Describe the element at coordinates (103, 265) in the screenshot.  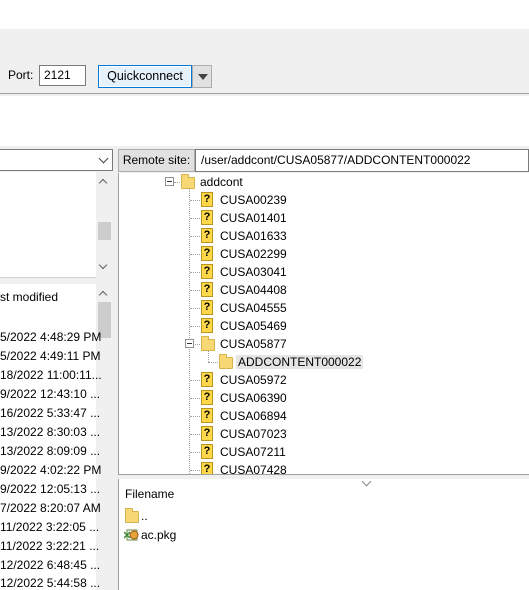
I see `scroll-down-icon` at that location.